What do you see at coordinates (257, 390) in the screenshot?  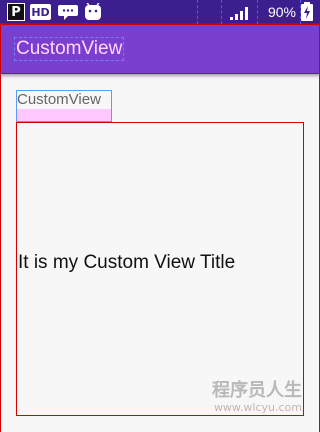 I see `watermark-text: 程序员人生` at bounding box center [257, 390].